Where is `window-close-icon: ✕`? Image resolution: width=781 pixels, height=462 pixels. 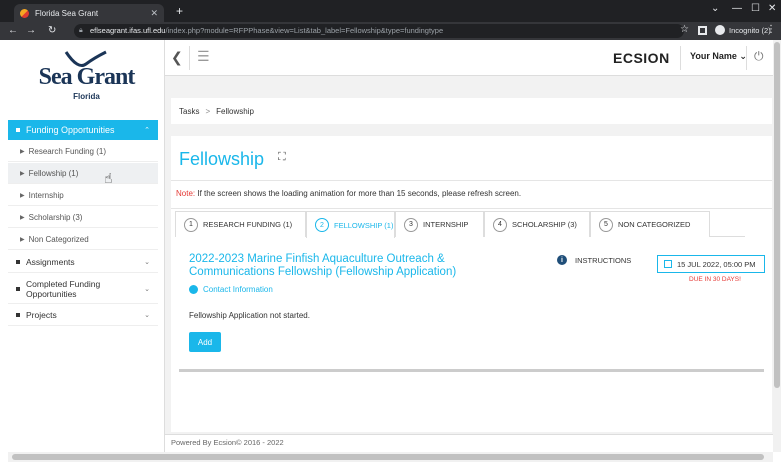
window-close-icon: ✕ is located at coordinates (772, 8).